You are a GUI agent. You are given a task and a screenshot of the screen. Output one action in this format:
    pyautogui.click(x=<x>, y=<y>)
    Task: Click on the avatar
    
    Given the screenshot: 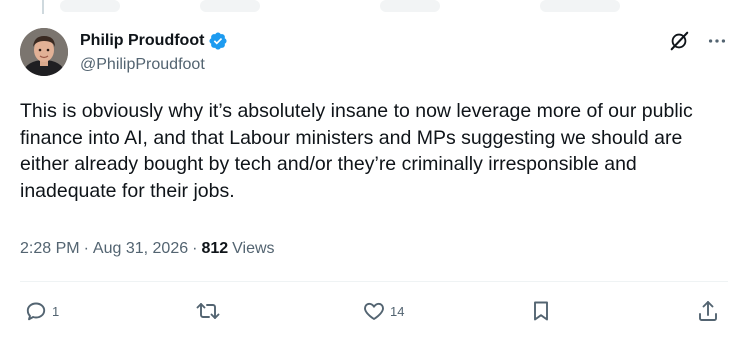 What is the action you would take?
    pyautogui.click(x=44, y=52)
    